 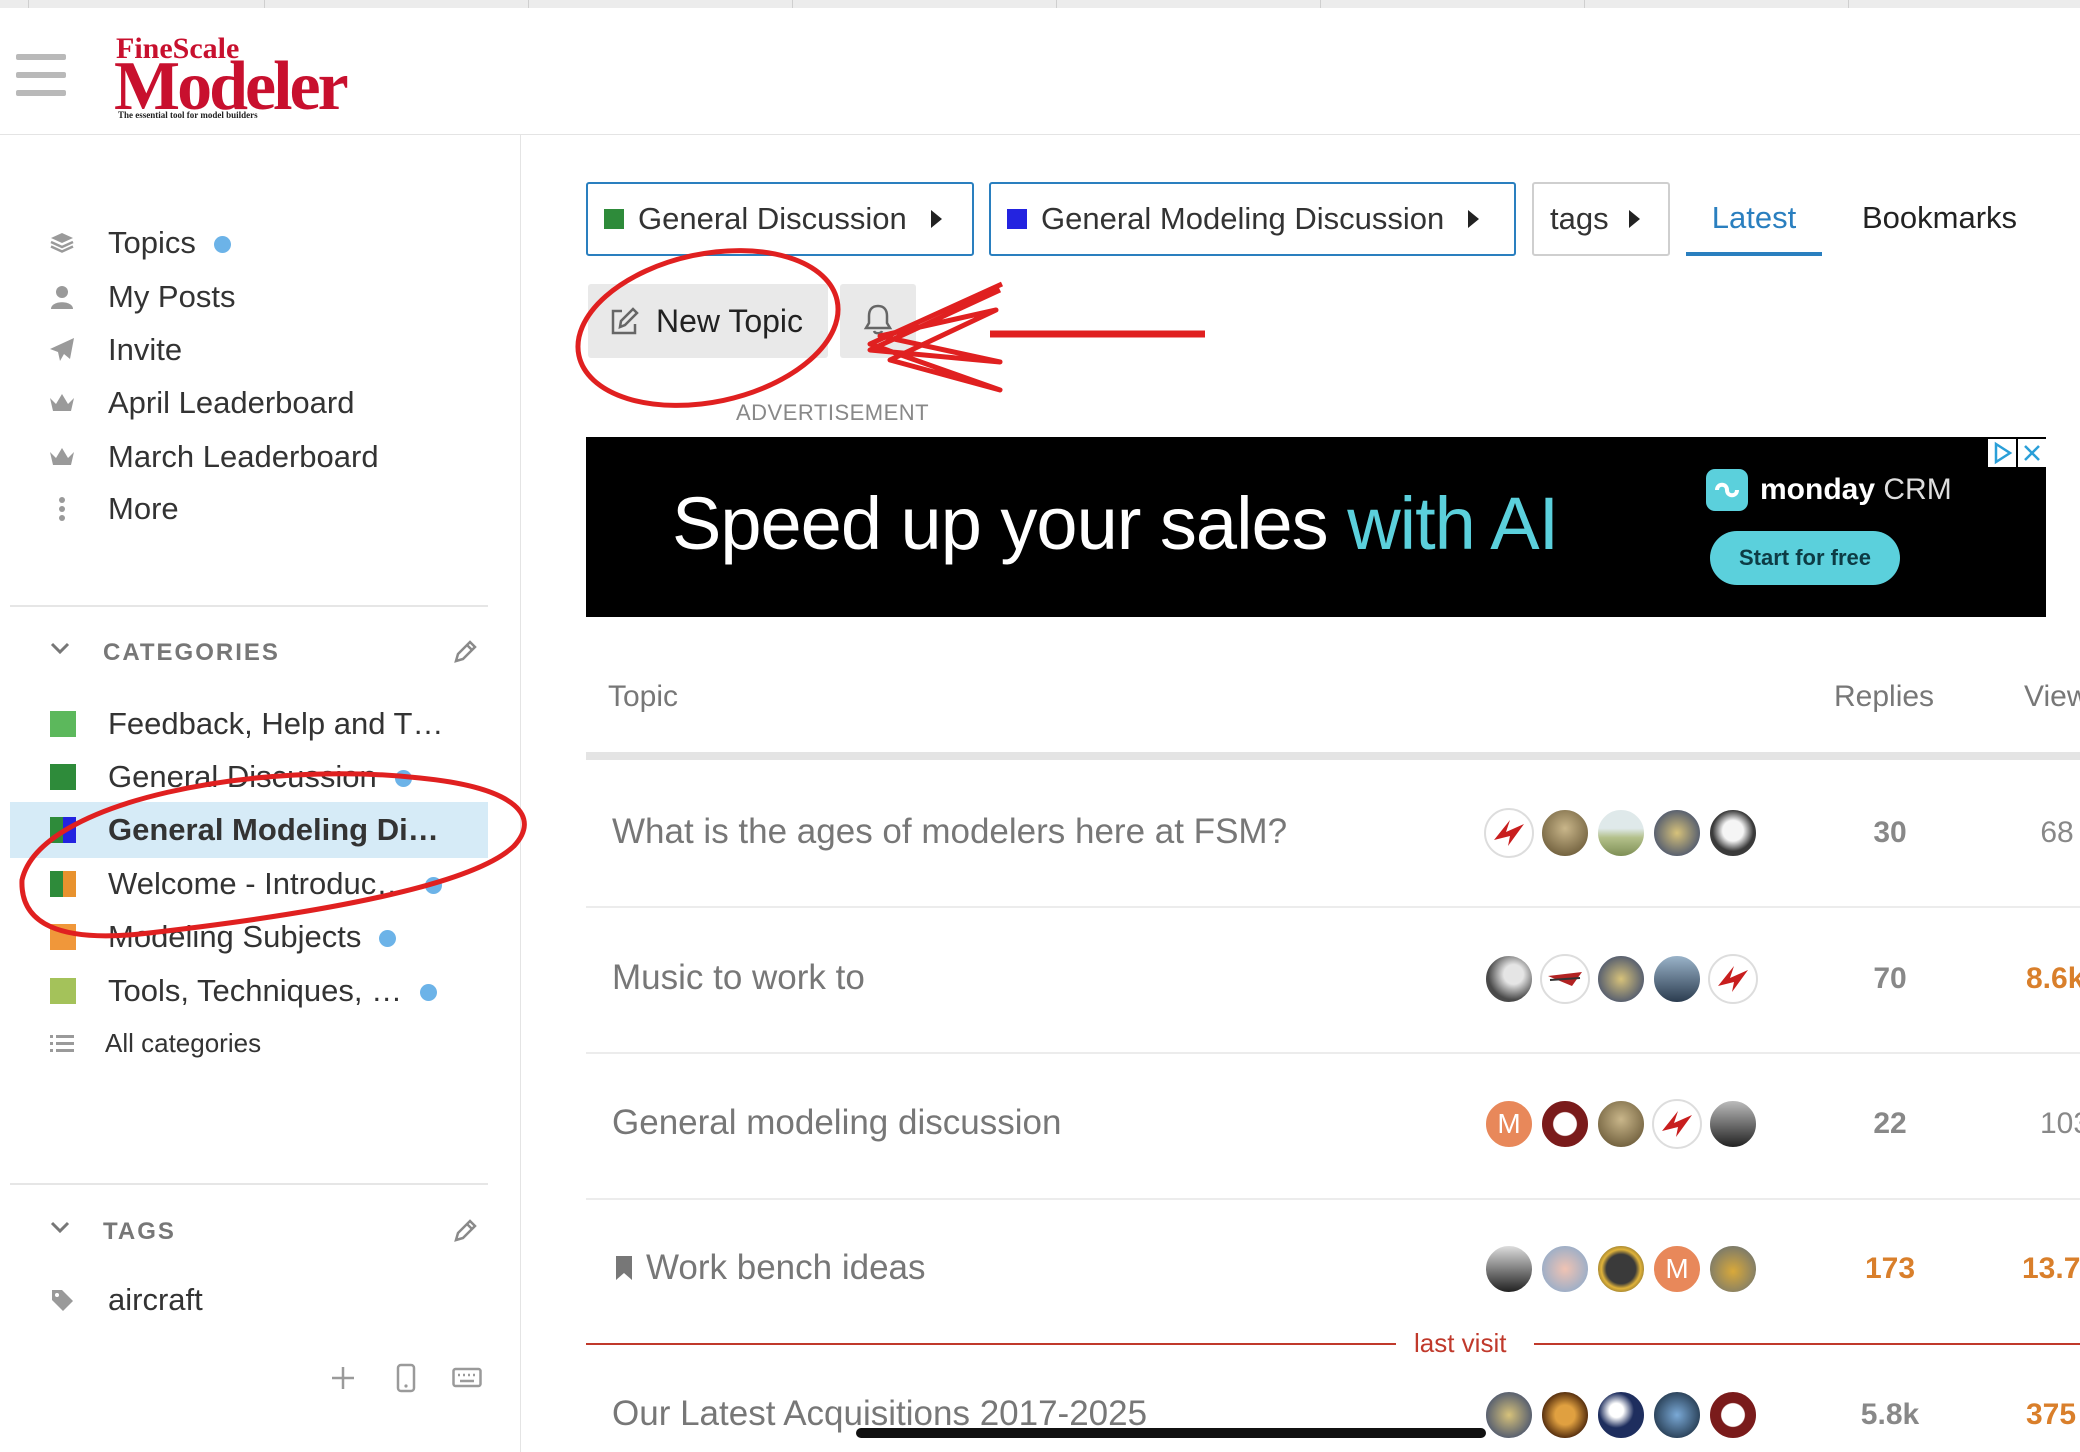 I want to click on list-header-divider, so click(x=1333, y=756).